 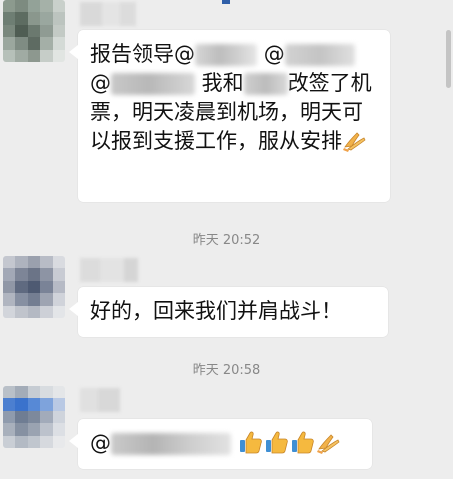 What do you see at coordinates (219, 83) in the screenshot?
I see `message-text: 我和` at bounding box center [219, 83].